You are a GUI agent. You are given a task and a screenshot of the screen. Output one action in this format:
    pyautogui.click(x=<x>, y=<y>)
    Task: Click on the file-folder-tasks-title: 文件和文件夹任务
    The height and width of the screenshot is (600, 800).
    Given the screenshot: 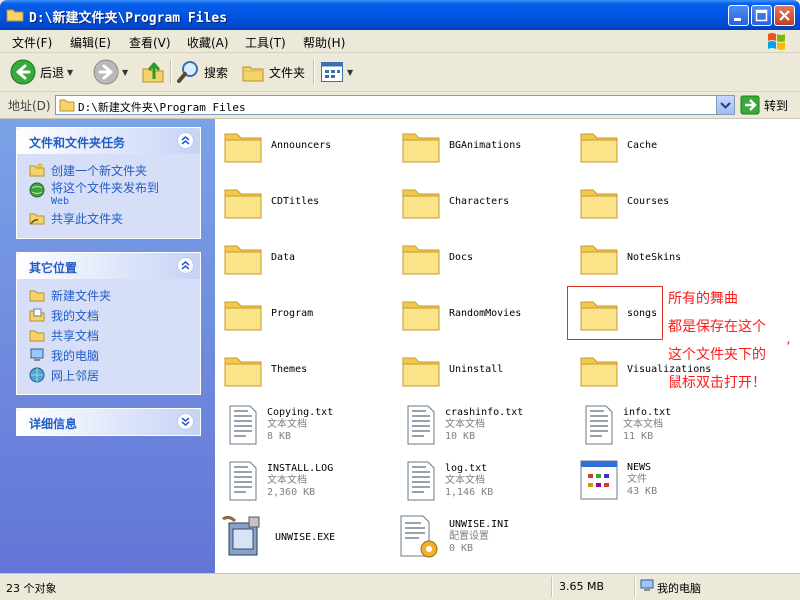 What is the action you would take?
    pyautogui.click(x=77, y=143)
    